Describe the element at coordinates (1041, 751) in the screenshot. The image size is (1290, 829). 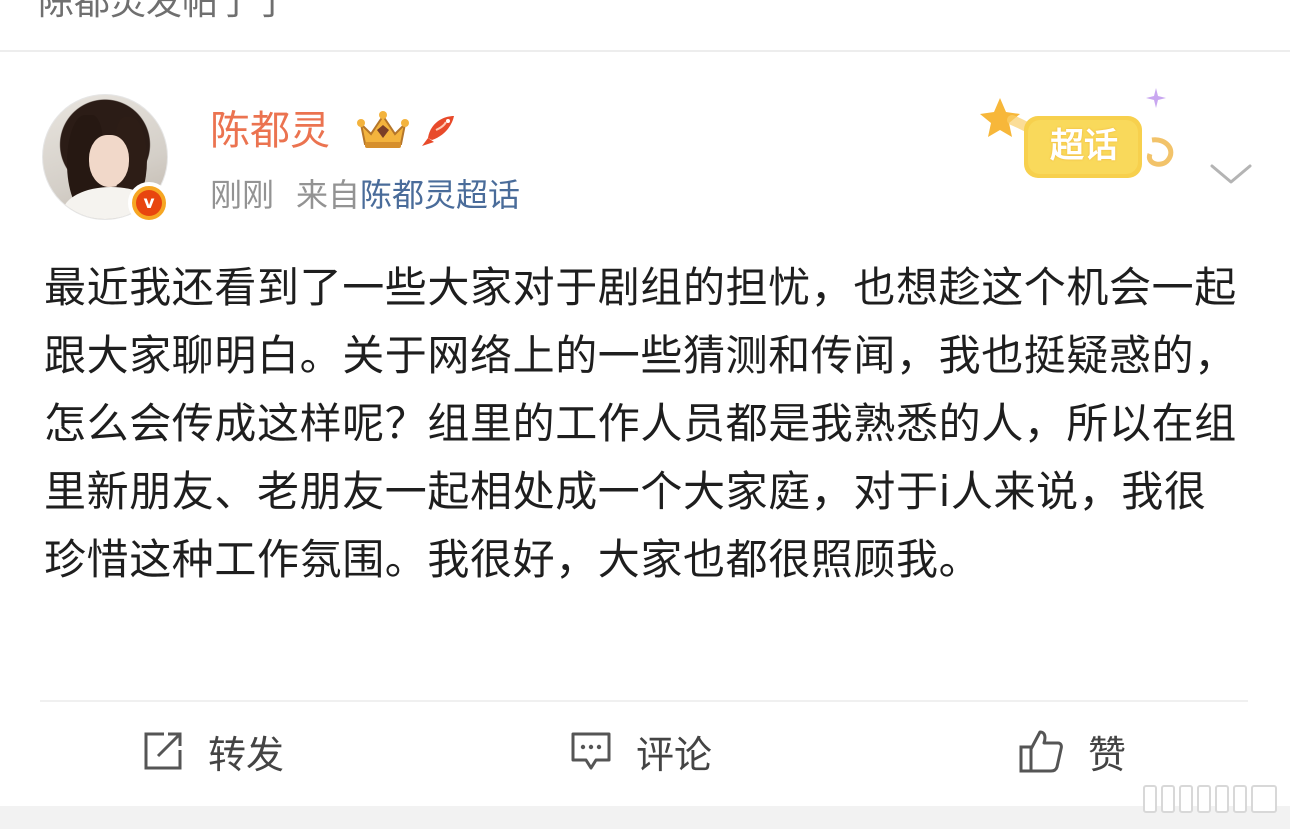
I see `thumbs-up-icon` at that location.